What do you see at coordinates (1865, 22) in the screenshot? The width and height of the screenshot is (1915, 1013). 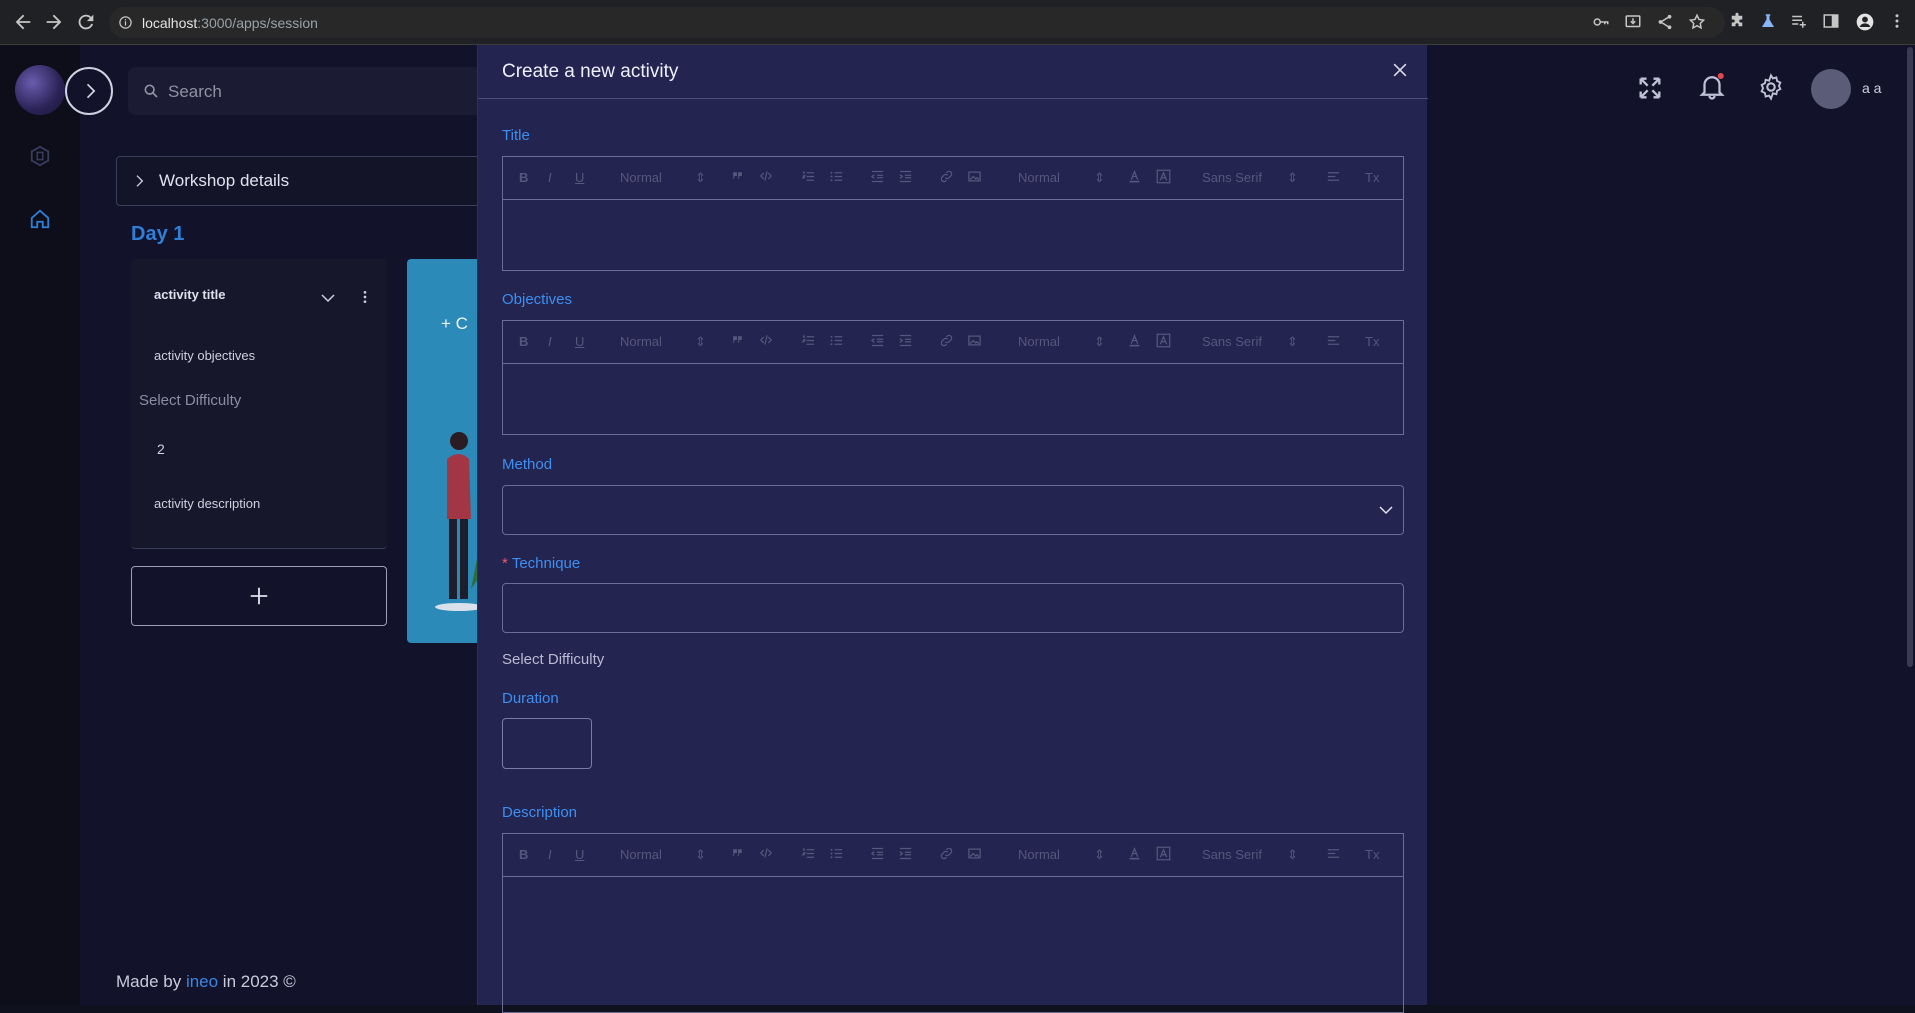 I see `profile-icon` at bounding box center [1865, 22].